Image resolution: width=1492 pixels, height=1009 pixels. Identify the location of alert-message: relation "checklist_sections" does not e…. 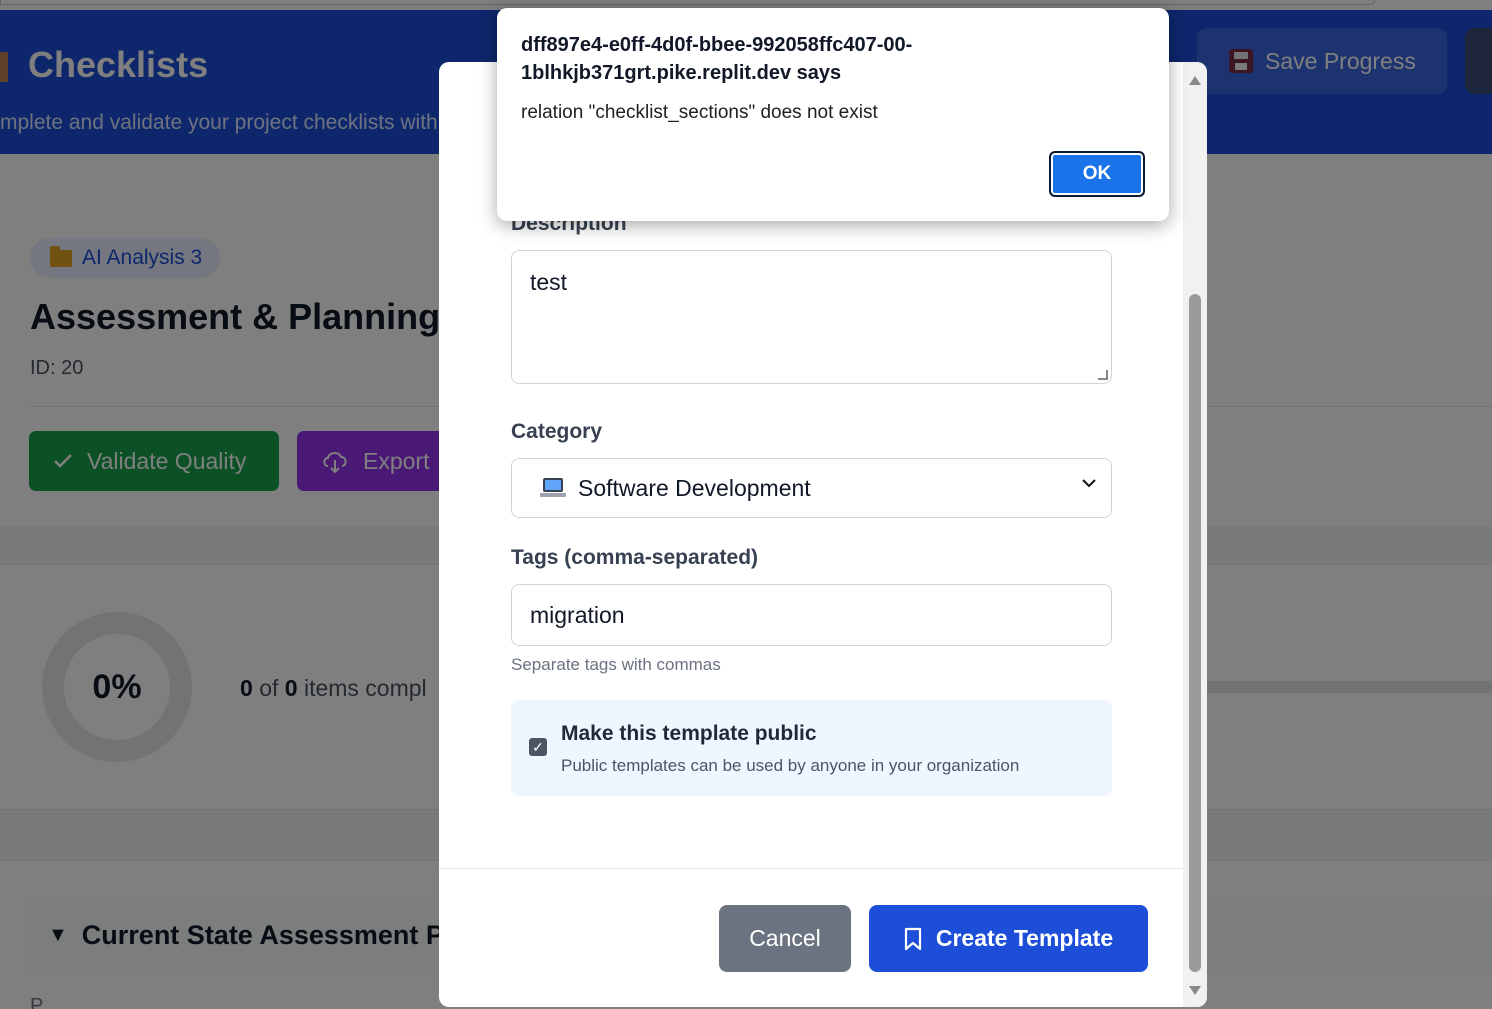
(699, 112).